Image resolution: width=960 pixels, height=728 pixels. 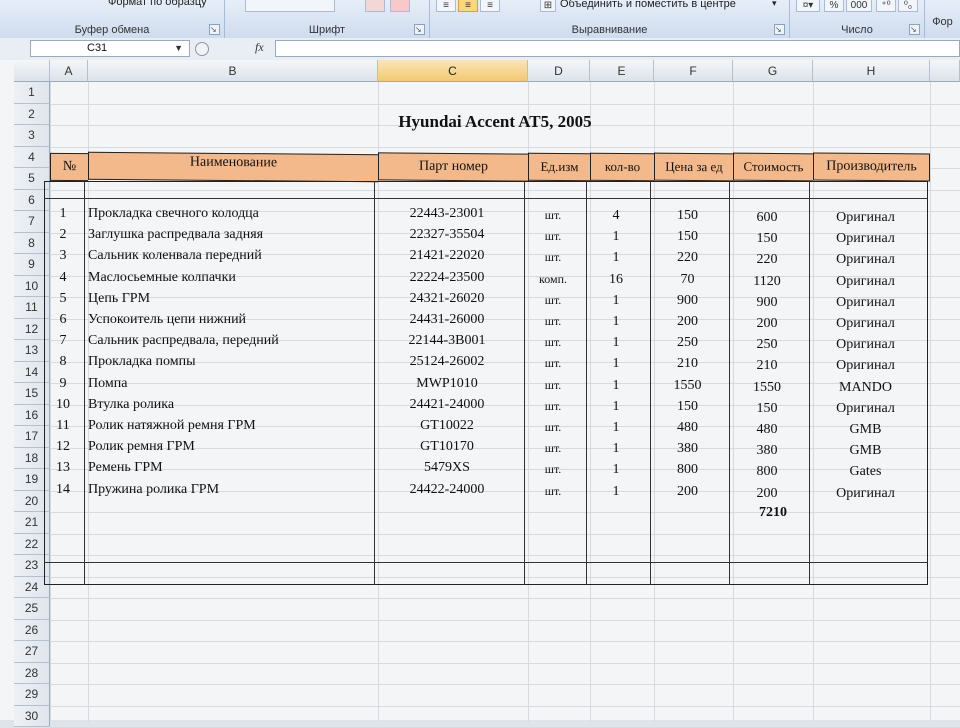 What do you see at coordinates (767, 217) in the screenshot?
I see `cell-g: 600` at bounding box center [767, 217].